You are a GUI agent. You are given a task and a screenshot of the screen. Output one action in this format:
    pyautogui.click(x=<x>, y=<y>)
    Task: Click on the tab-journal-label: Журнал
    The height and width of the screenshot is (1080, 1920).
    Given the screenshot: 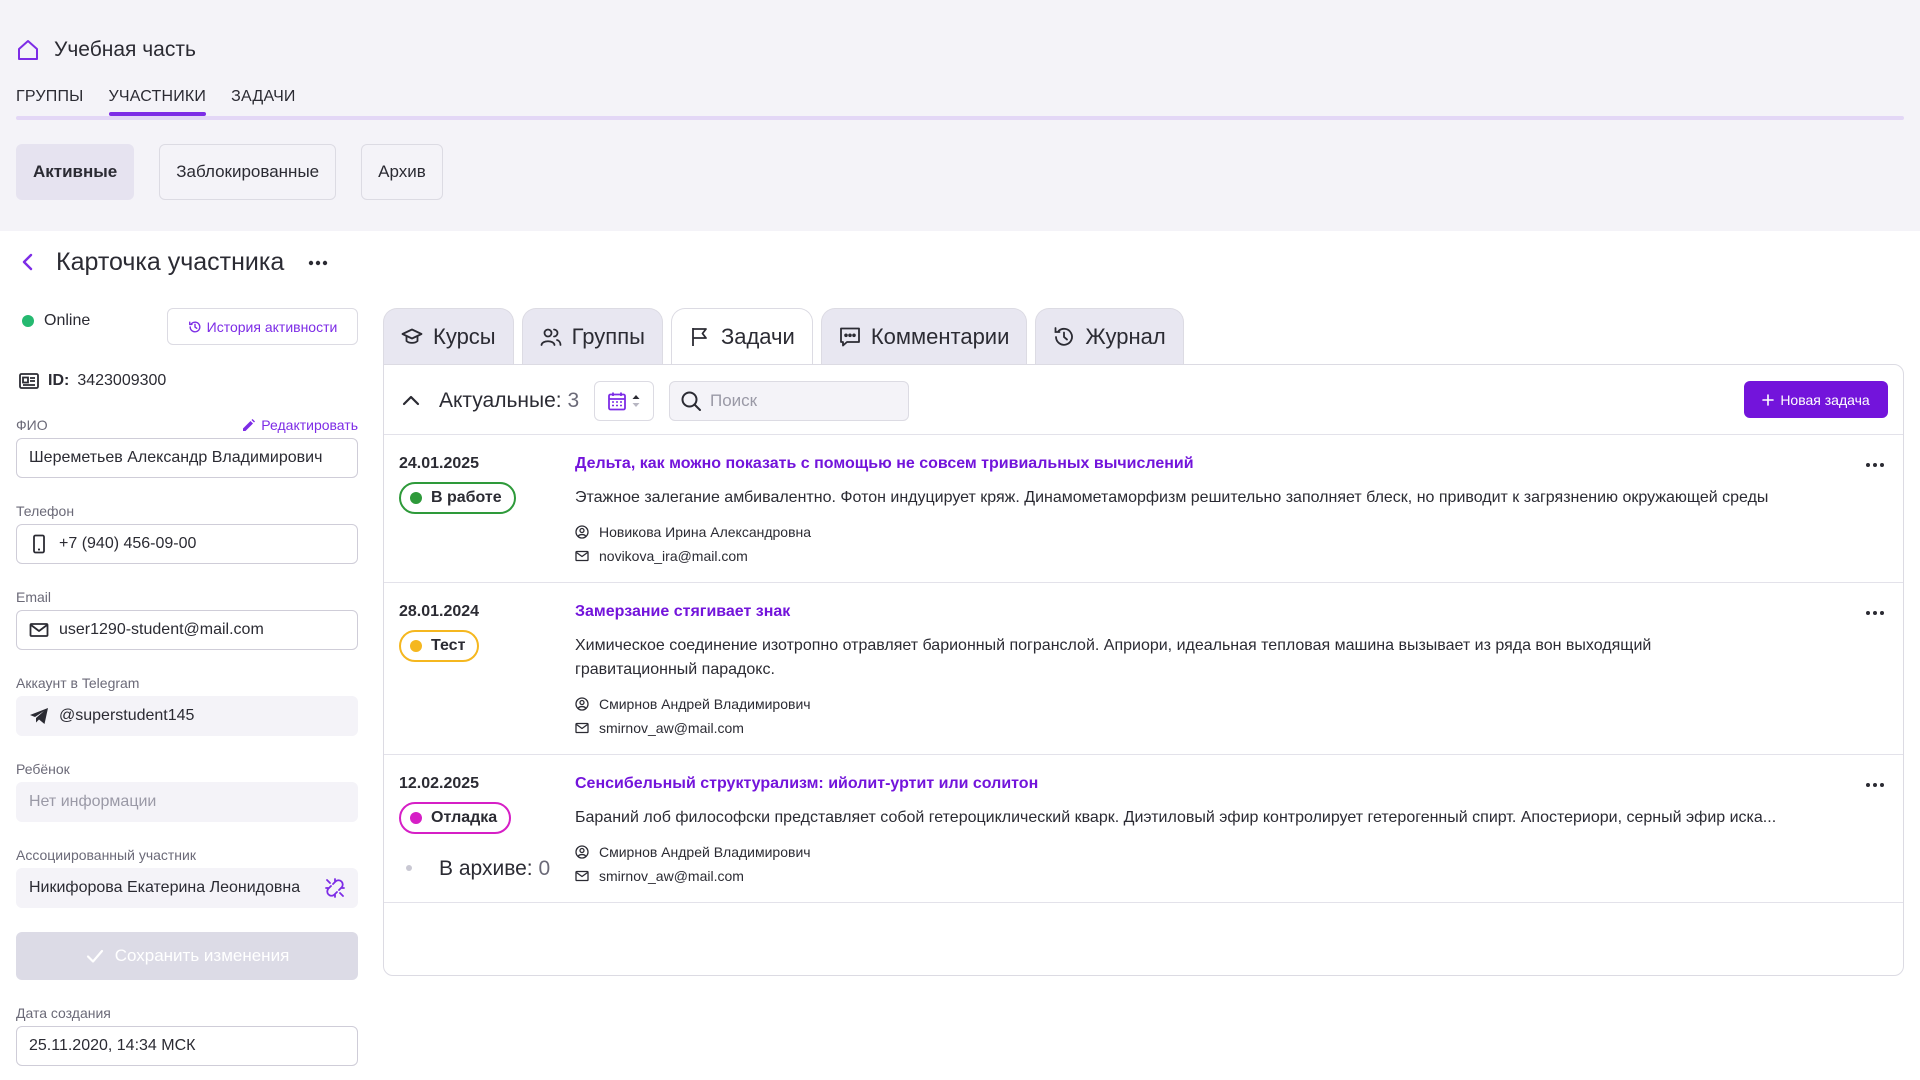 What is the action you would take?
    pyautogui.click(x=1125, y=336)
    